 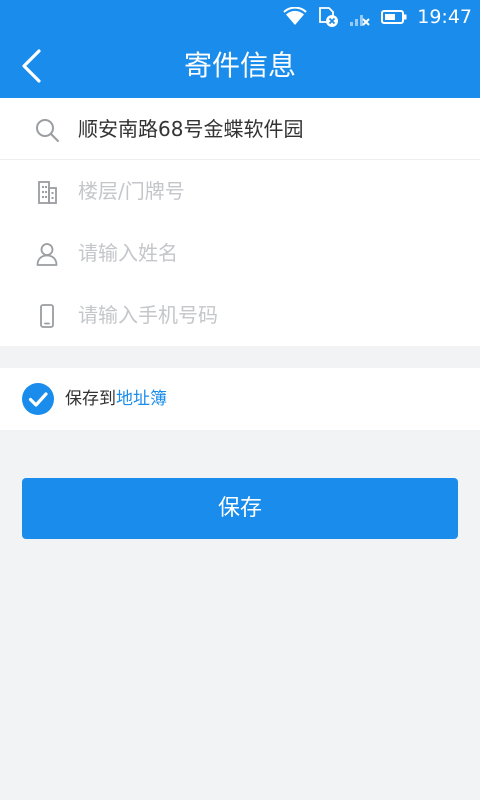 I want to click on save-to-book-label: 保存到地址簿, so click(x=116, y=399).